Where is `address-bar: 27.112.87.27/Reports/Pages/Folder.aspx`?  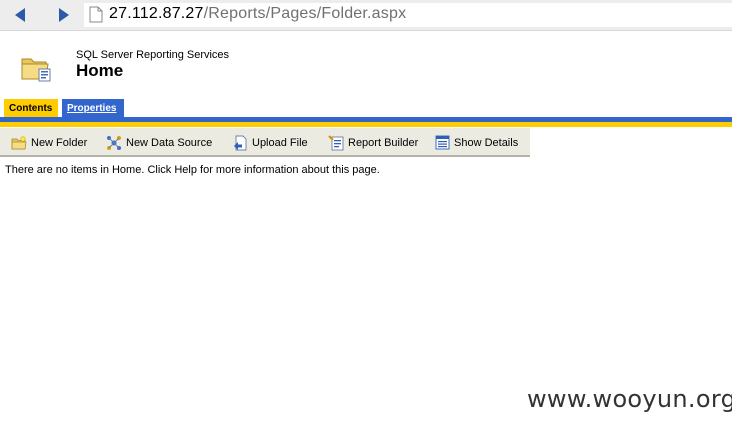 address-bar: 27.112.87.27/Reports/Pages/Folder.aspx is located at coordinates (408, 15).